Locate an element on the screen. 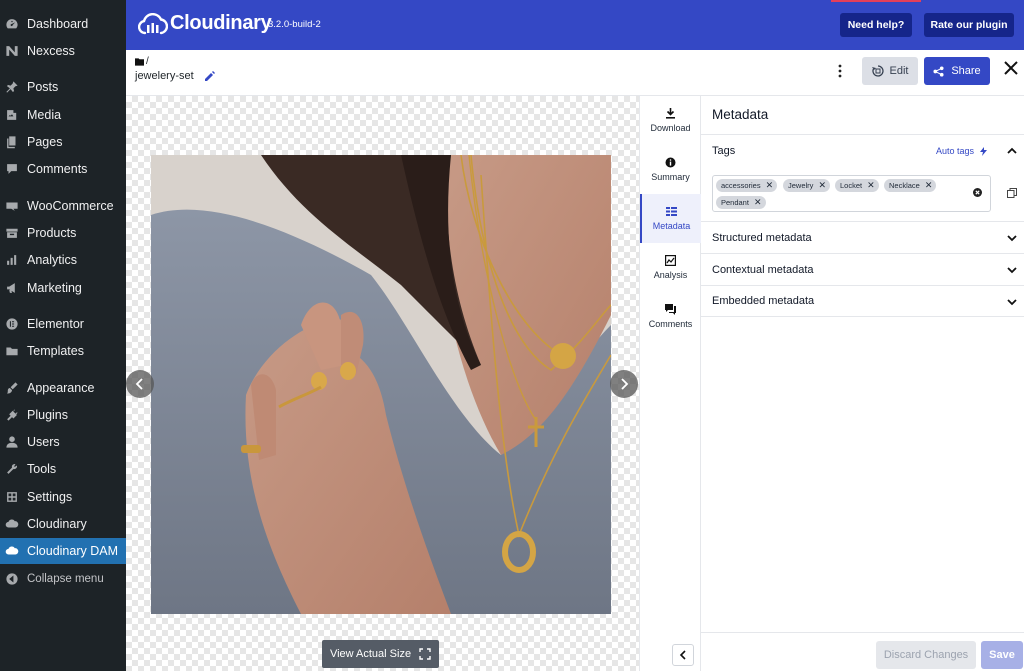 This screenshot has width=1024, height=671. share-label: Share is located at coordinates (966, 71).